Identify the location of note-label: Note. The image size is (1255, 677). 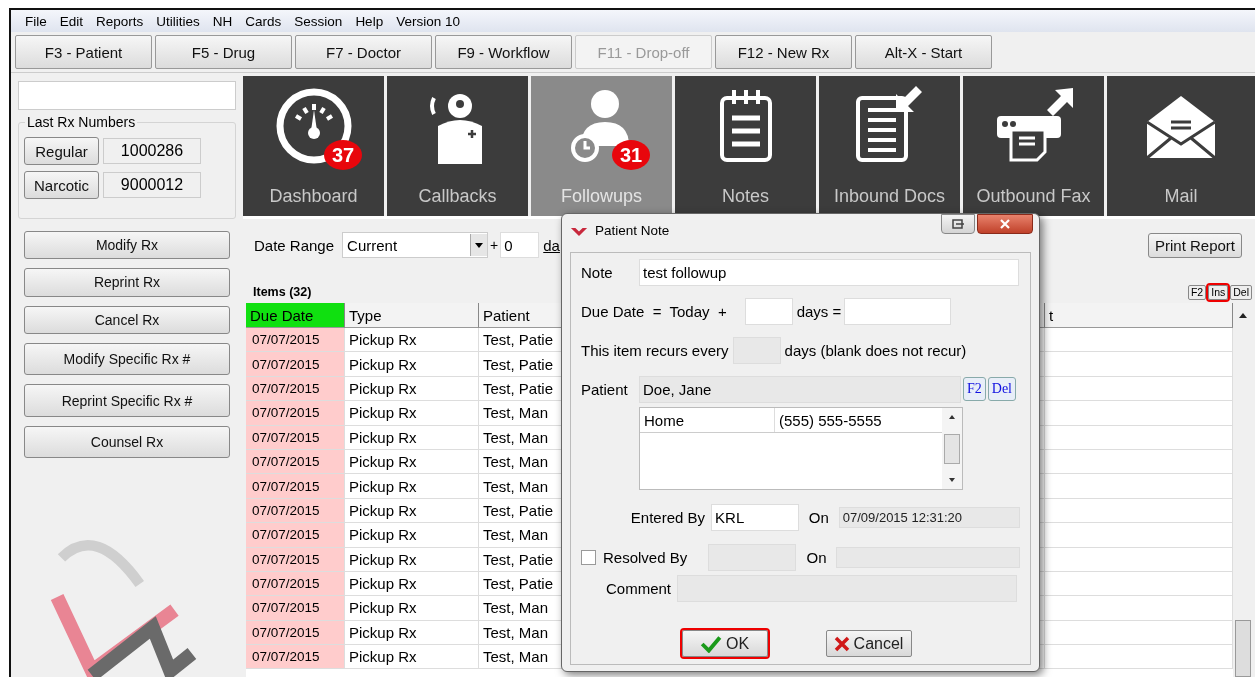
(597, 272).